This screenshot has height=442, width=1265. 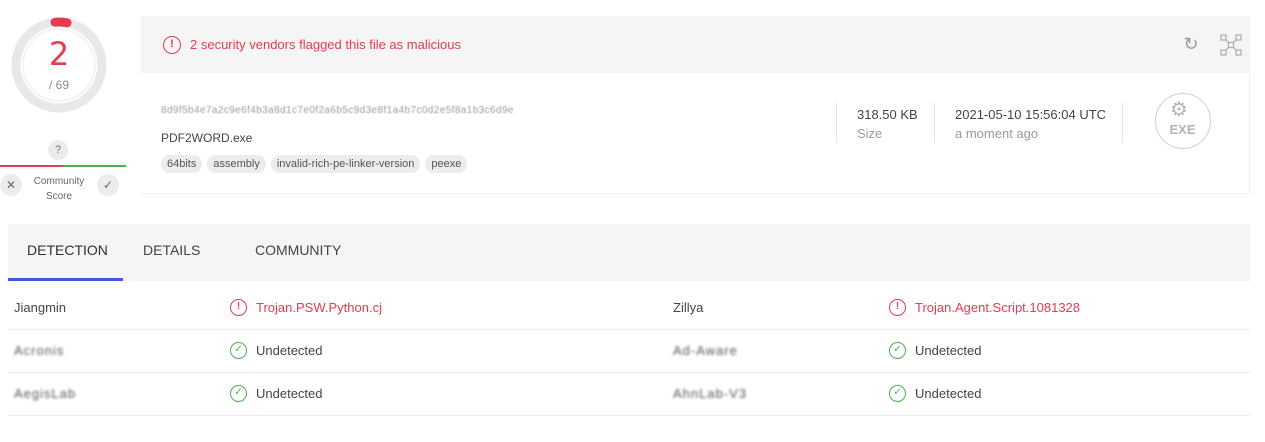 I want to click on detection-result: Trojan.Agent.Script.1081328, so click(x=998, y=307).